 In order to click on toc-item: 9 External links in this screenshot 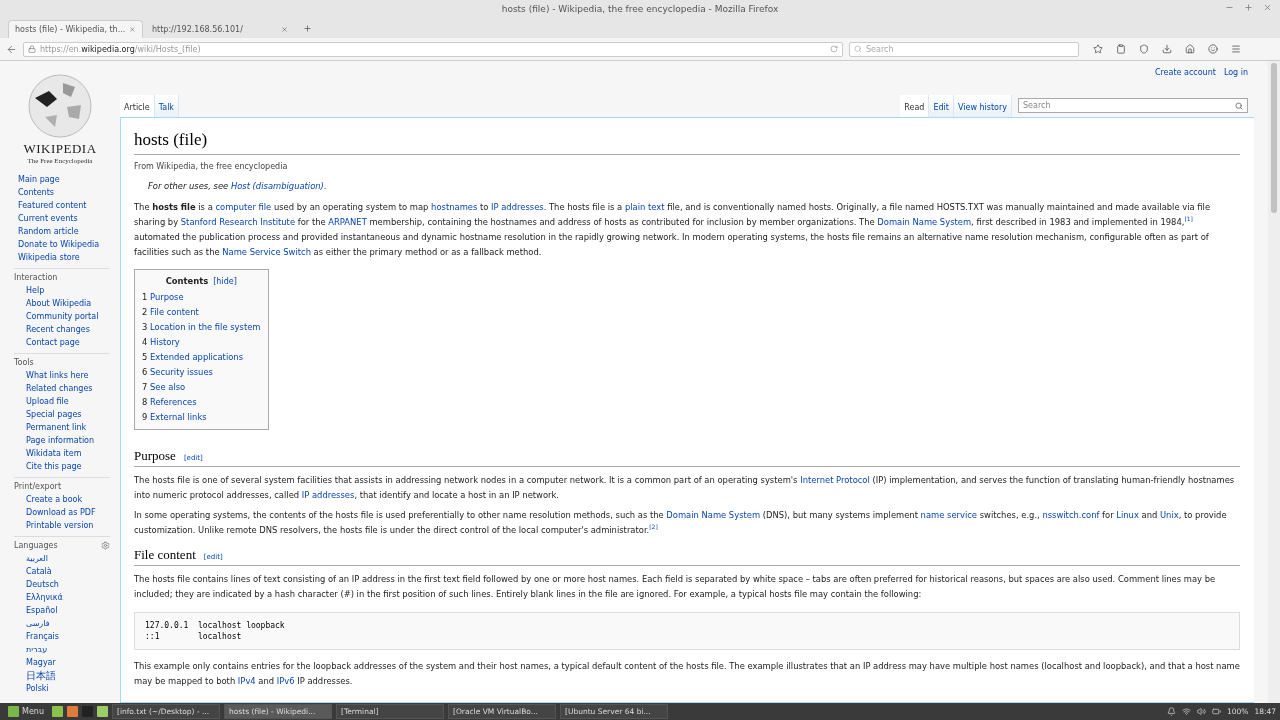, I will do `click(201, 417)`.